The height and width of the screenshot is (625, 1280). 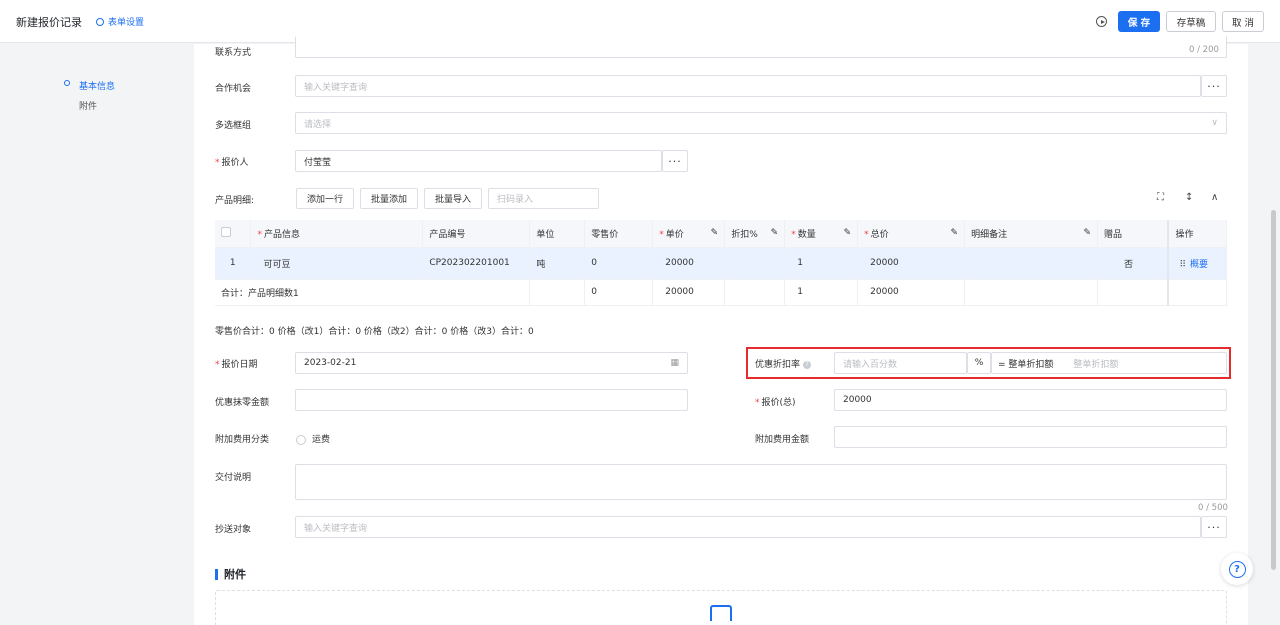 I want to click on col-price: * 单价 ✎, so click(x=689, y=234).